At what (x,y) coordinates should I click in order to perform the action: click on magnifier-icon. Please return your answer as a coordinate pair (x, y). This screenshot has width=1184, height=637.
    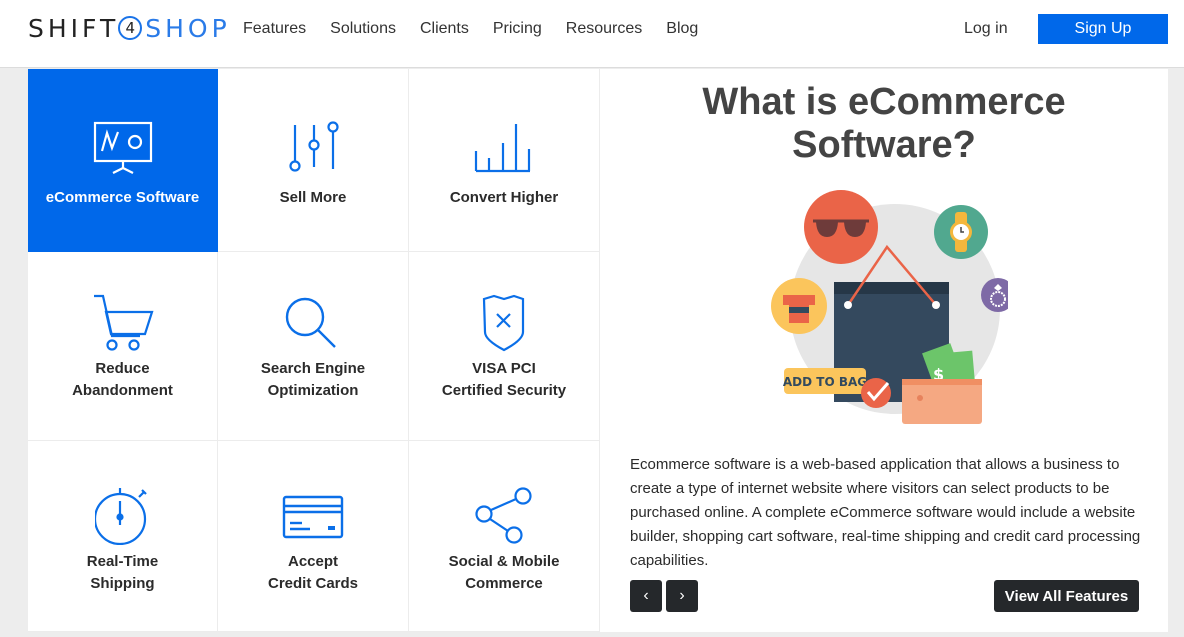
    Looking at the image, I should click on (313, 322).